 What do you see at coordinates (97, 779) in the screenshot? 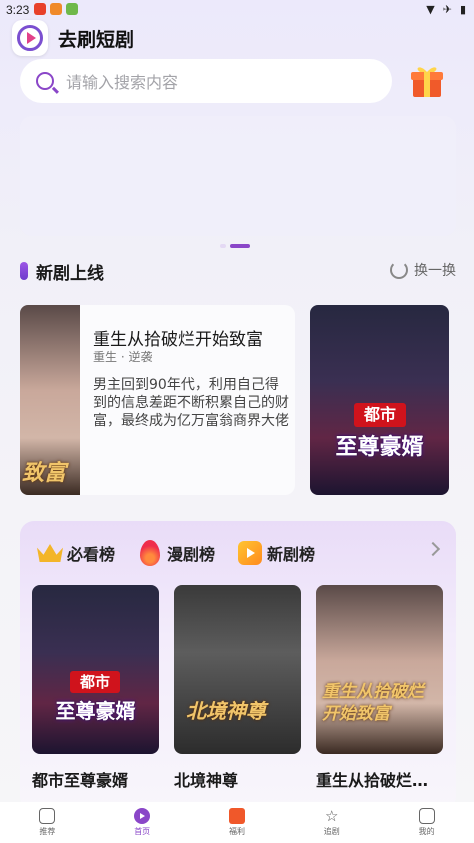
I see `ranking-item-name: 都市至尊豪婿` at bounding box center [97, 779].